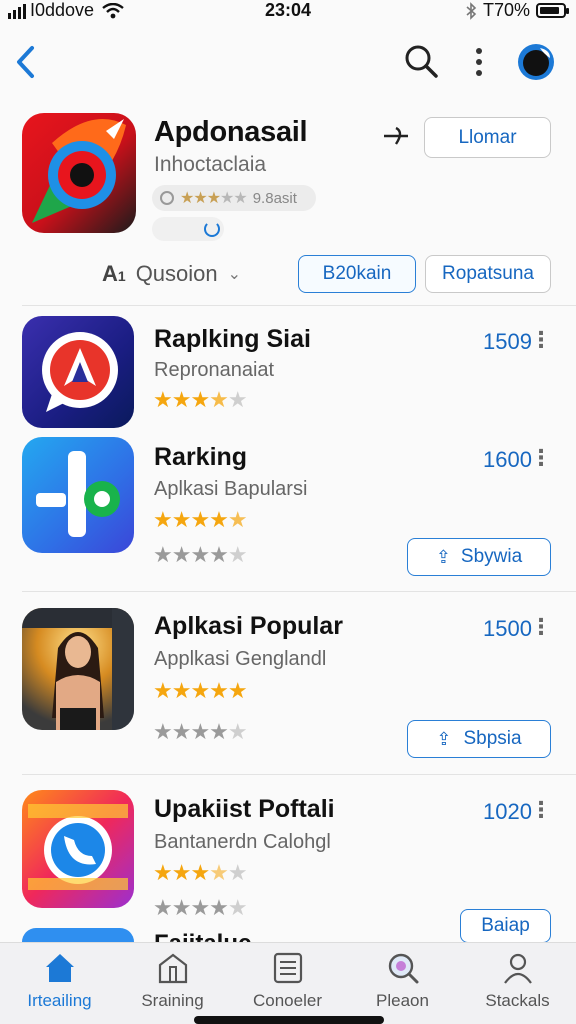  I want to click on app-subtitle-1: Repronanaiat, so click(214, 370).